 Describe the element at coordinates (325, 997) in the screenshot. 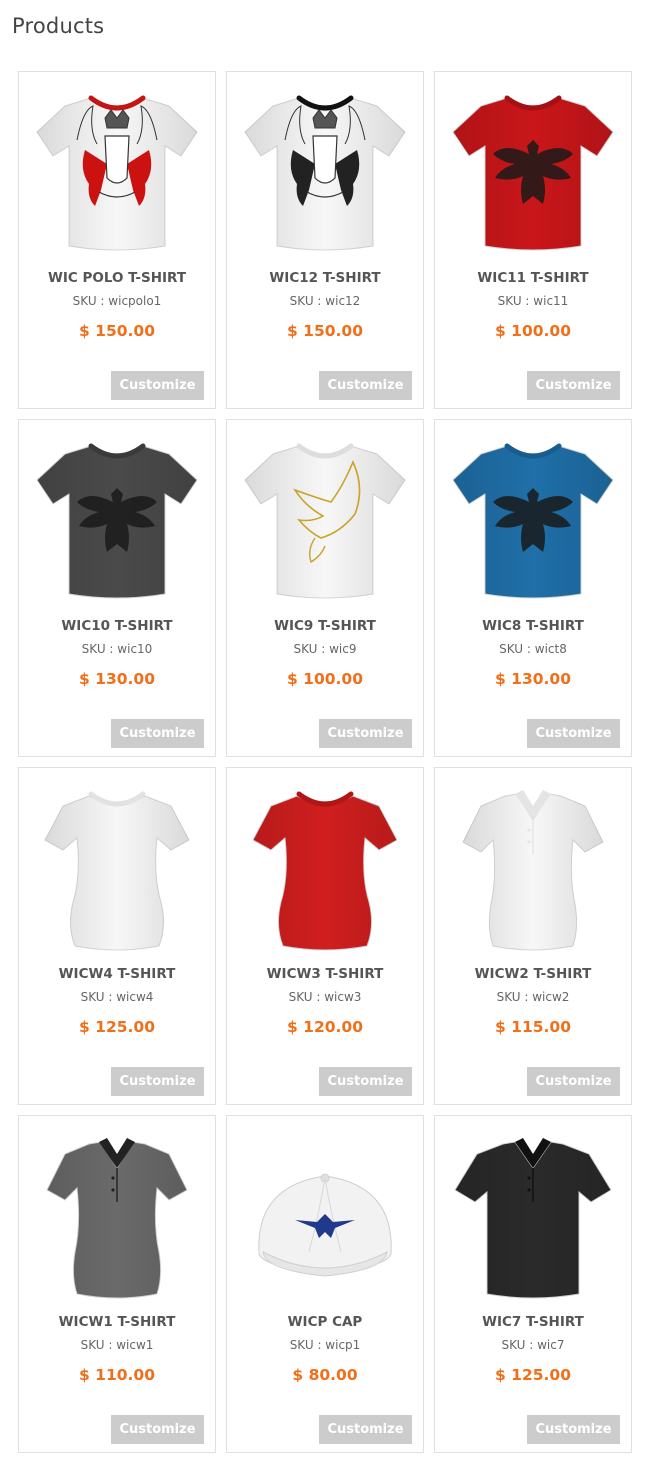

I see `product-sku: SKU : wicw3` at that location.